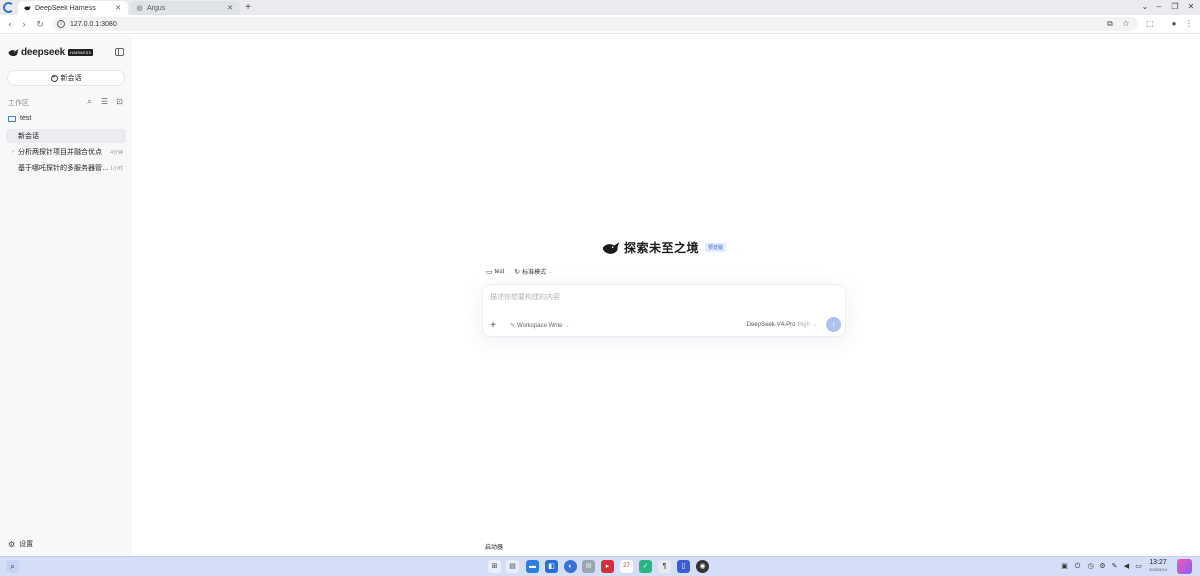 The image size is (1200, 576). Describe the element at coordinates (833, 324) in the screenshot. I see `send-button: ↑` at that location.